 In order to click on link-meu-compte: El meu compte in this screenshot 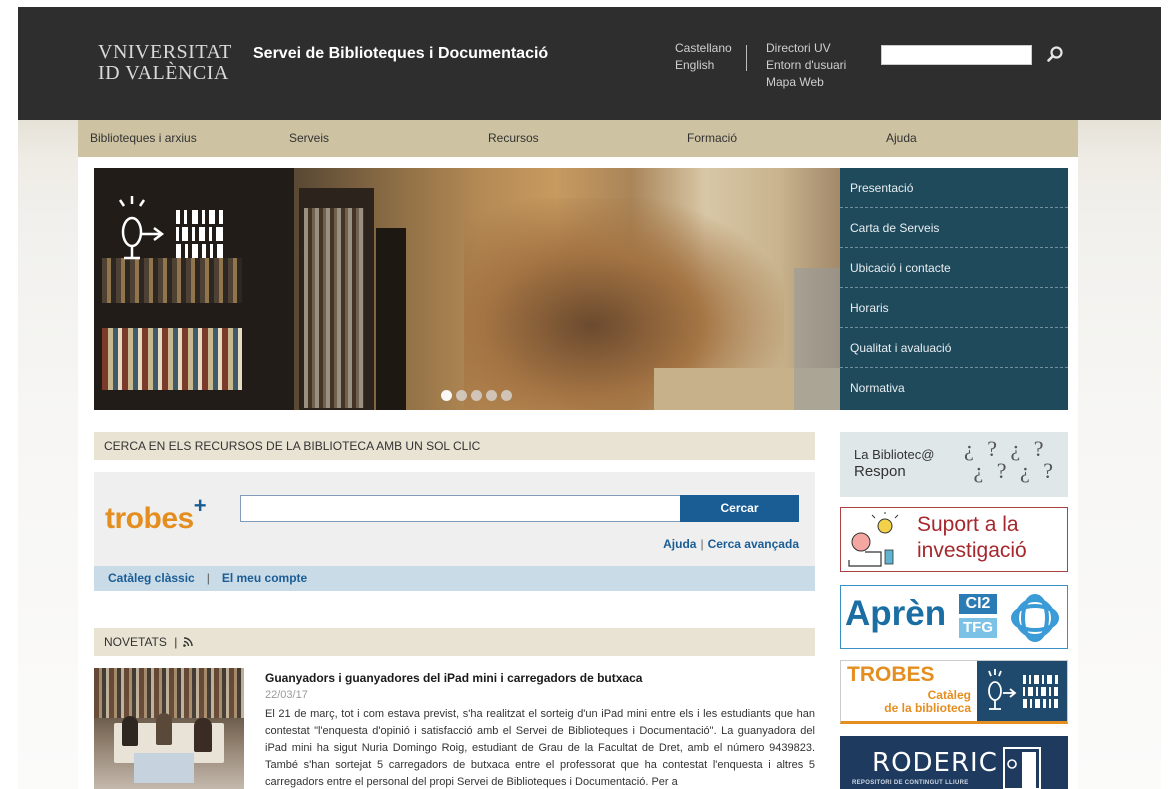, I will do `click(264, 578)`.